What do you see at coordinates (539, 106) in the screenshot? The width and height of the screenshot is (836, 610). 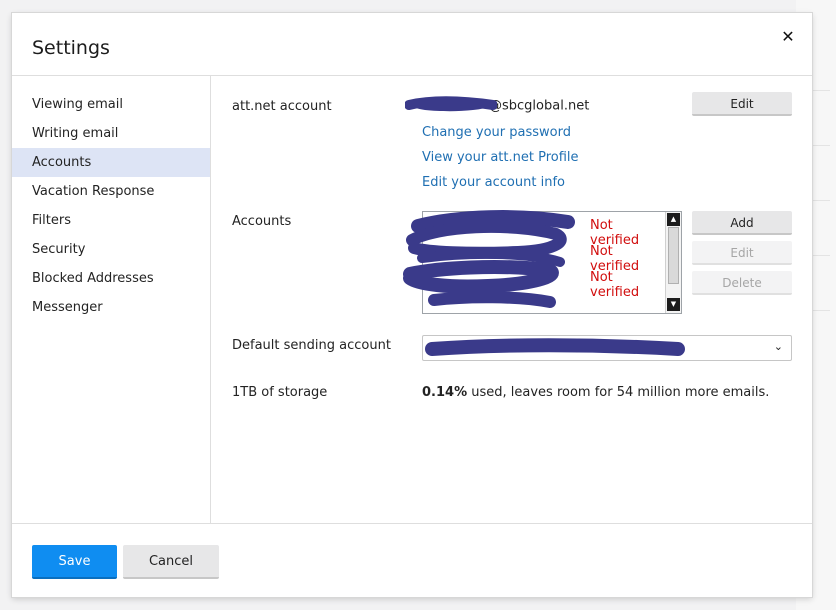 I see `account-email-domain: @sbcglobal.net` at bounding box center [539, 106].